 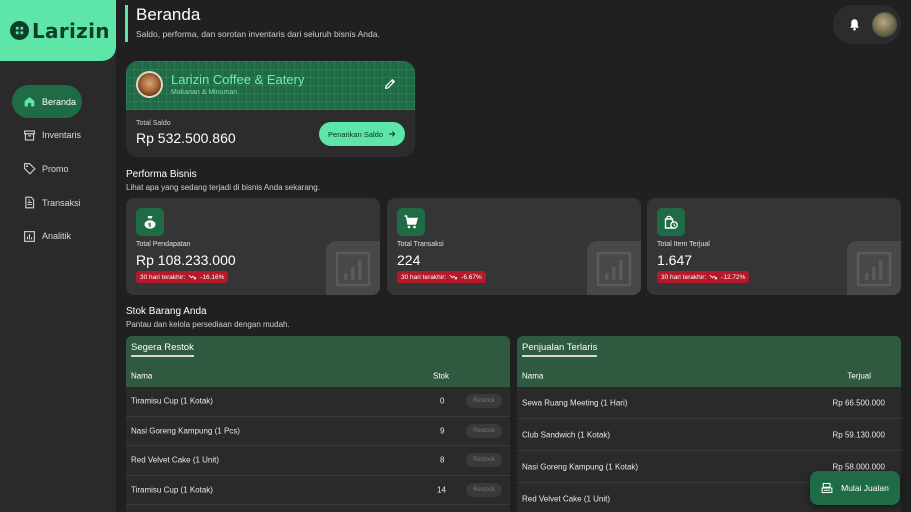 What do you see at coordinates (149, 84) in the screenshot?
I see `business-avatar` at bounding box center [149, 84].